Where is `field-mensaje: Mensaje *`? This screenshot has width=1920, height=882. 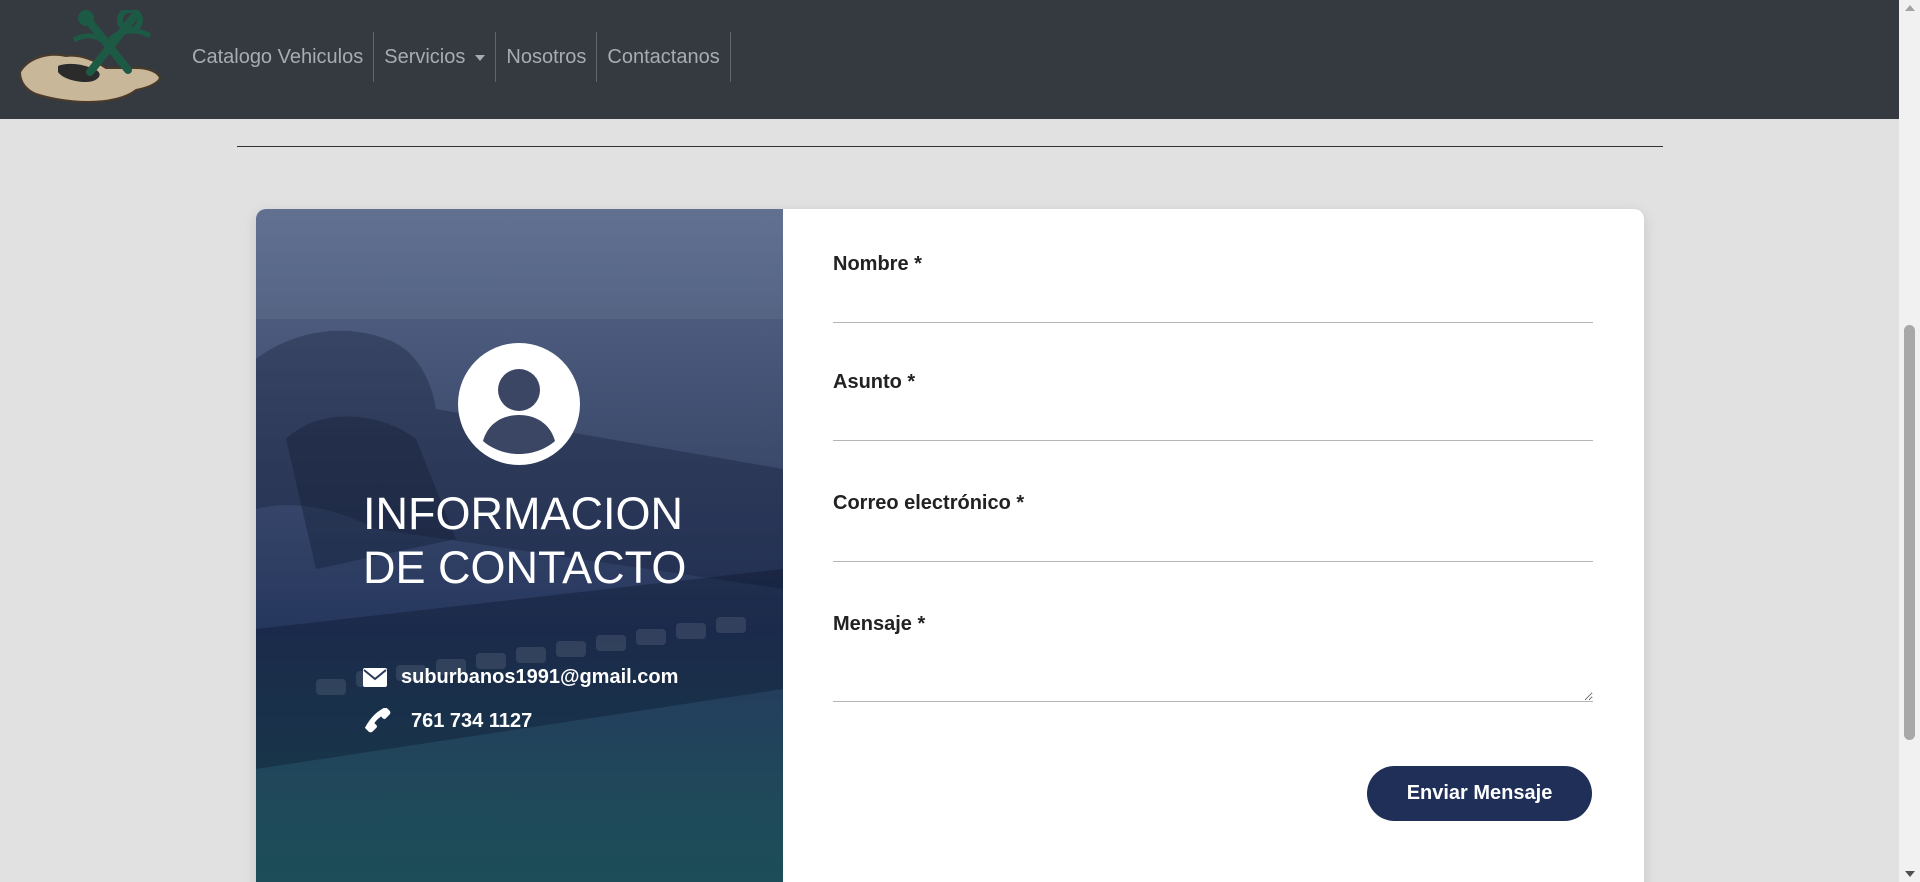 field-mensaje: Mensaje * is located at coordinates (1213, 657).